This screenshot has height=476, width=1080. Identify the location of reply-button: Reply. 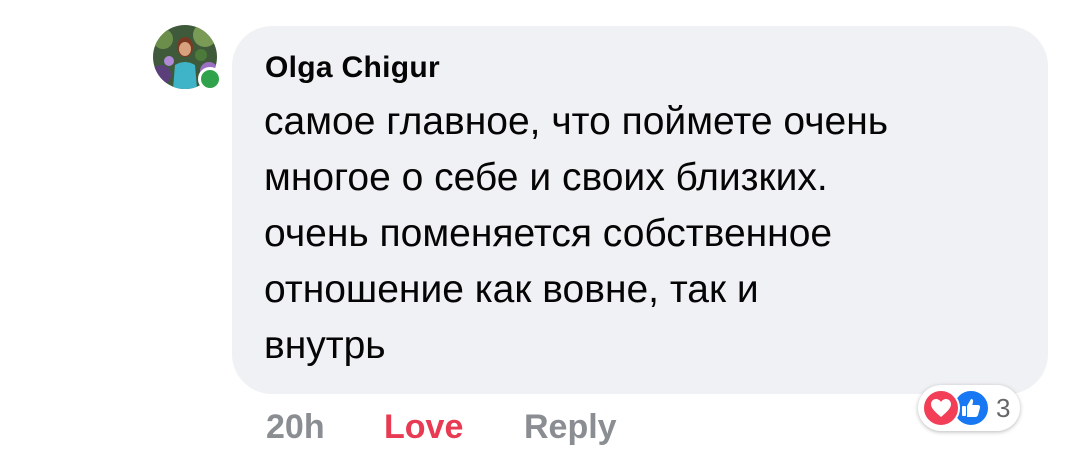
(570, 427).